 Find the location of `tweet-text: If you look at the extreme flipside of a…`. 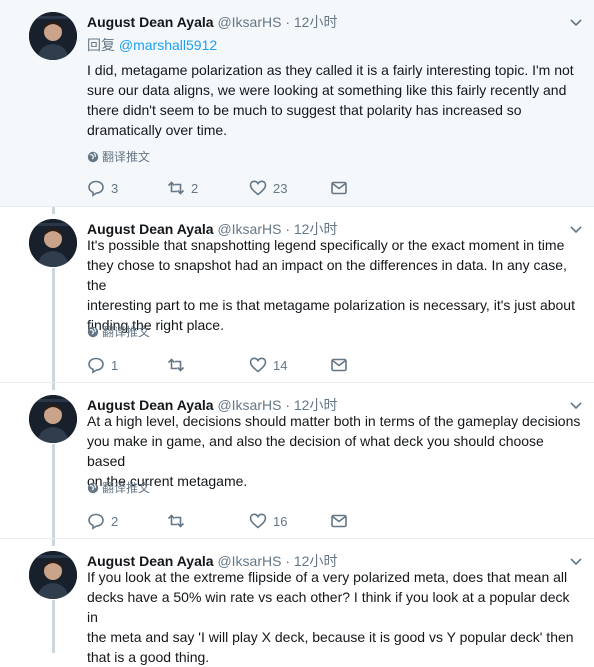

tweet-text: If you look at the extreme flipside of a… is located at coordinates (335, 617).